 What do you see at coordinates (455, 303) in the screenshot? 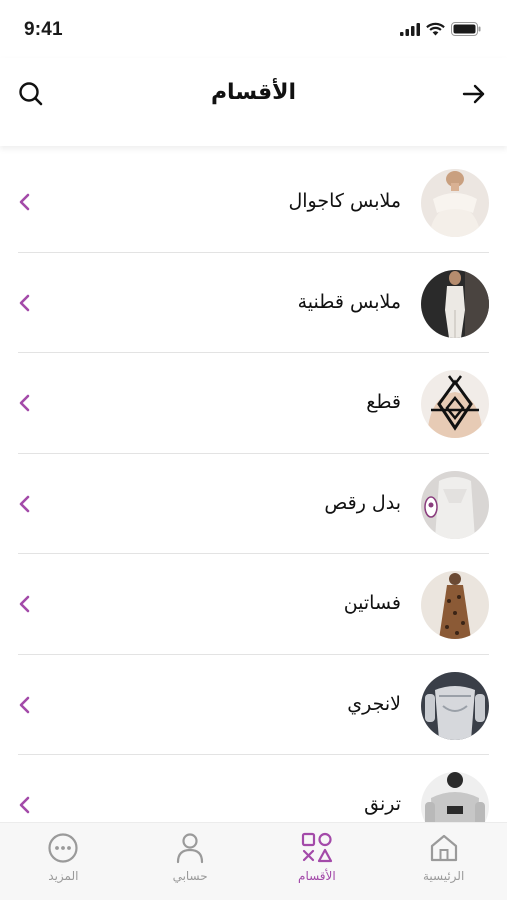
I see `cotton-outfit-image` at bounding box center [455, 303].